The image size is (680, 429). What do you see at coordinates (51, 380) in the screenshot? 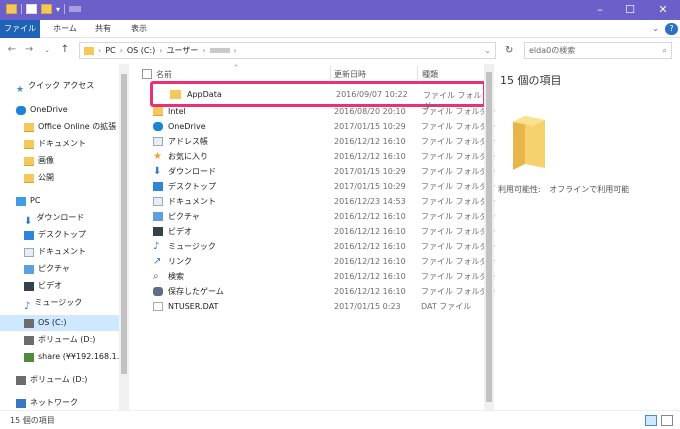
I see `nav-volume-d-root: ボリューム (D:)` at bounding box center [51, 380].